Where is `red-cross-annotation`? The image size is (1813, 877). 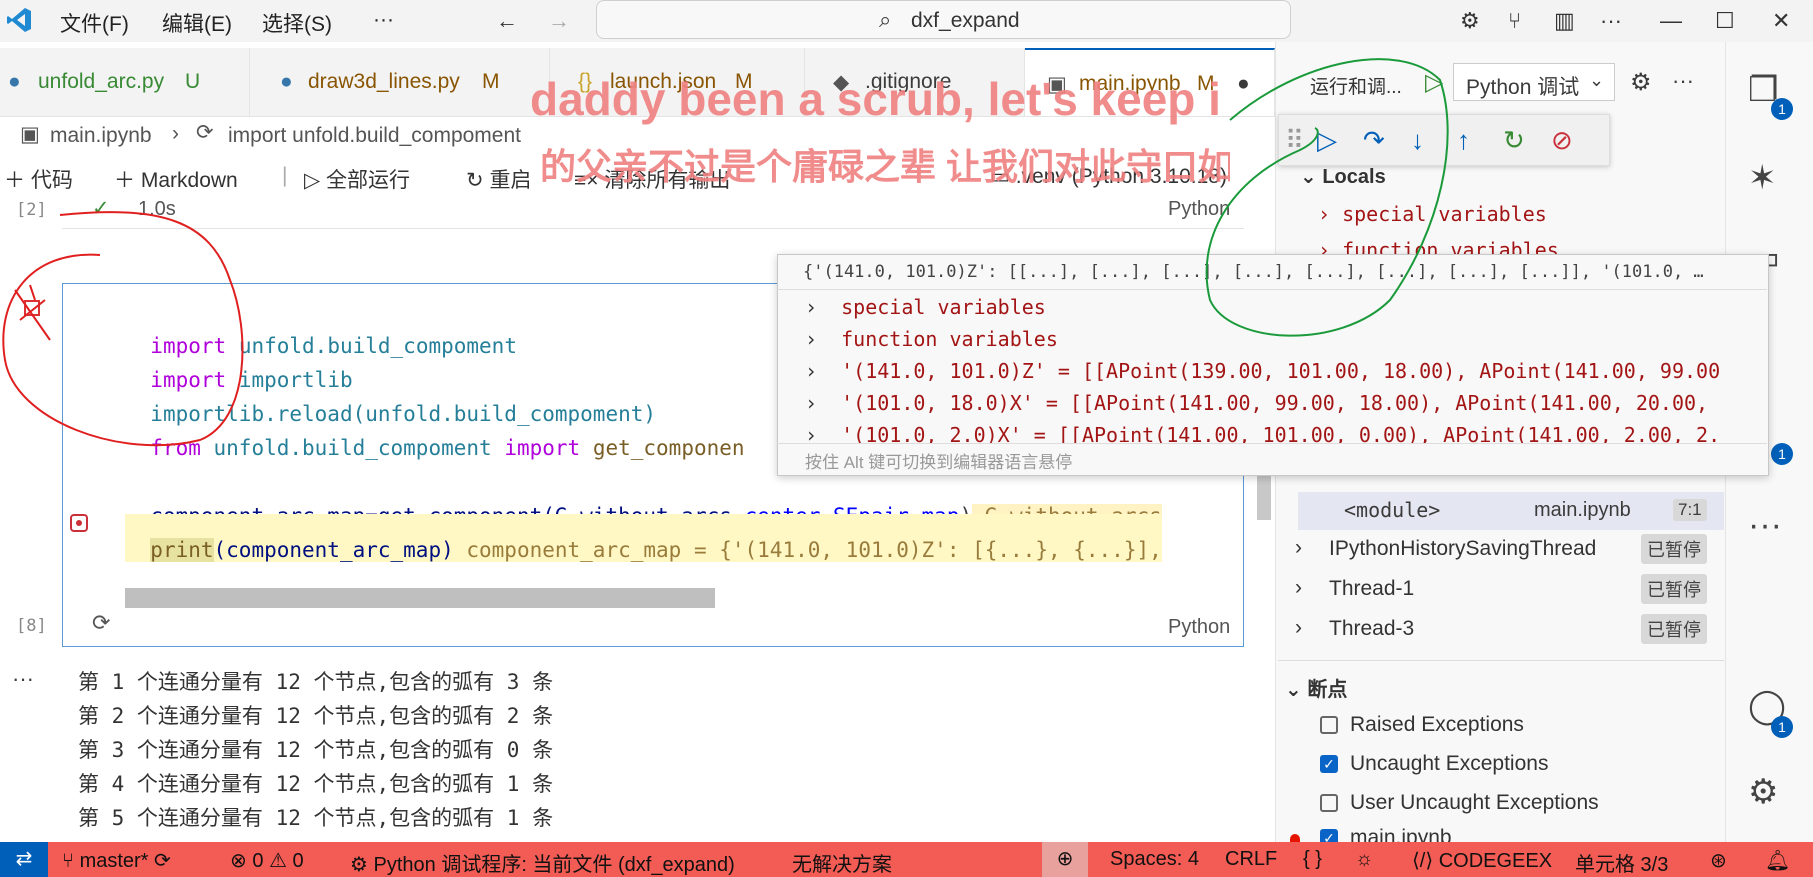 red-cross-annotation is located at coordinates (32, 312).